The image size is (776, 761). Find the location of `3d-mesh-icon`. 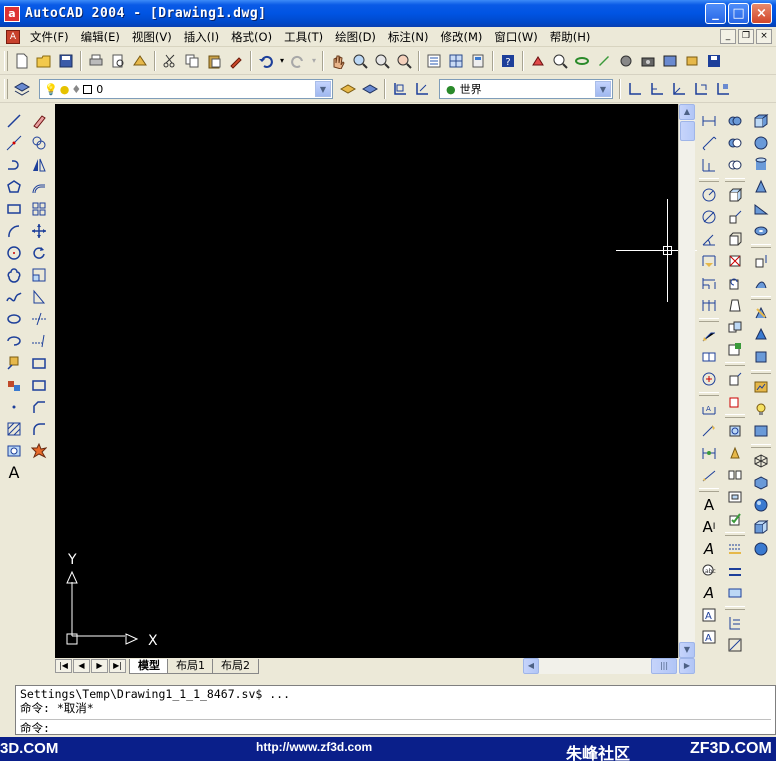

3d-mesh-icon is located at coordinates (761, 357).